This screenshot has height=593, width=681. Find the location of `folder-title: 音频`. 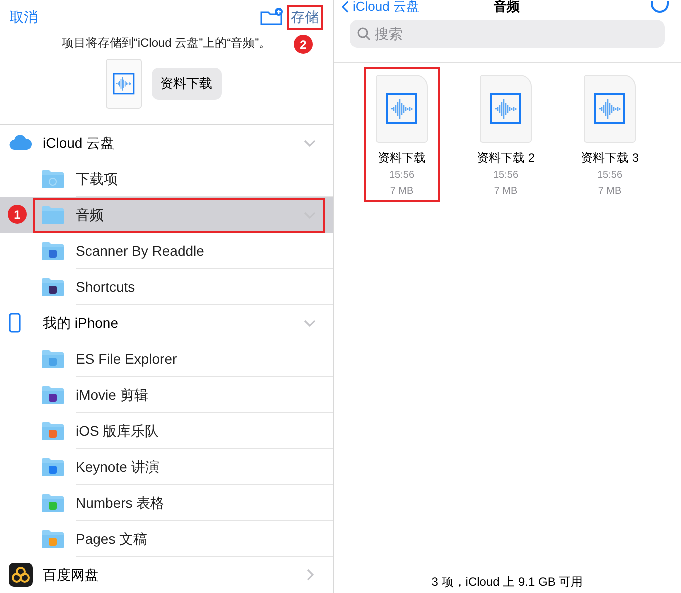

folder-title: 音频 is located at coordinates (507, 7).